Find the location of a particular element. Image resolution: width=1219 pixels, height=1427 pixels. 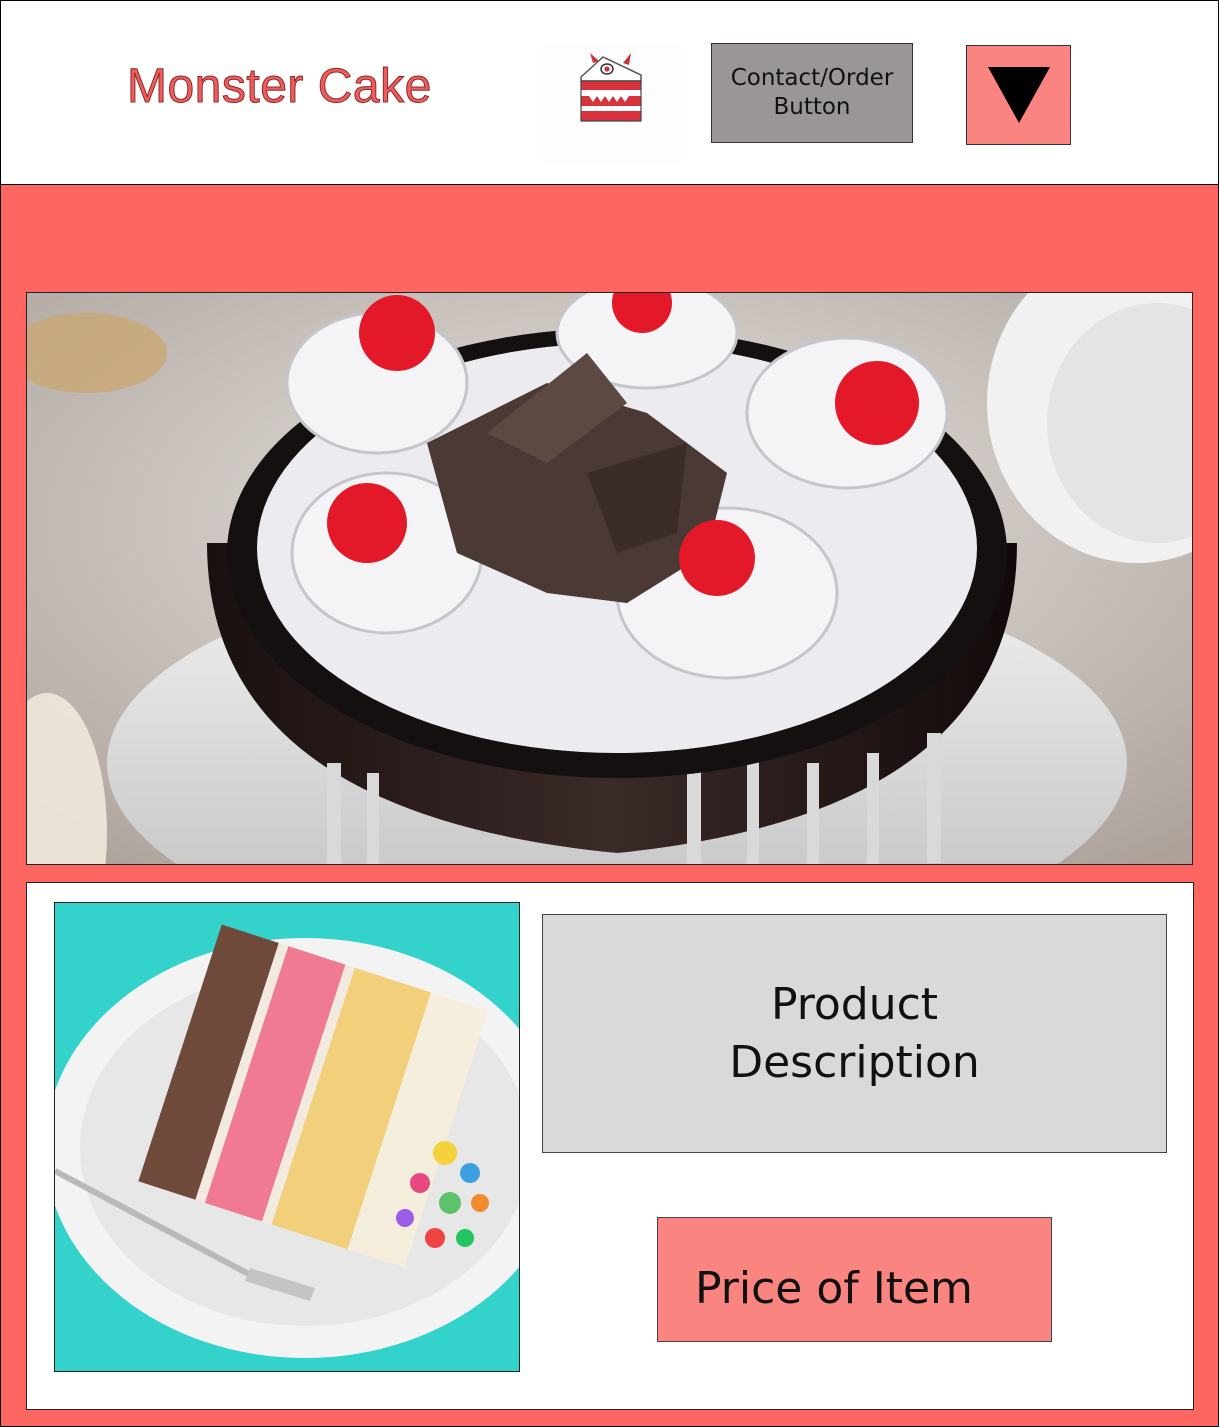

dropdown-button is located at coordinates (1018, 95).